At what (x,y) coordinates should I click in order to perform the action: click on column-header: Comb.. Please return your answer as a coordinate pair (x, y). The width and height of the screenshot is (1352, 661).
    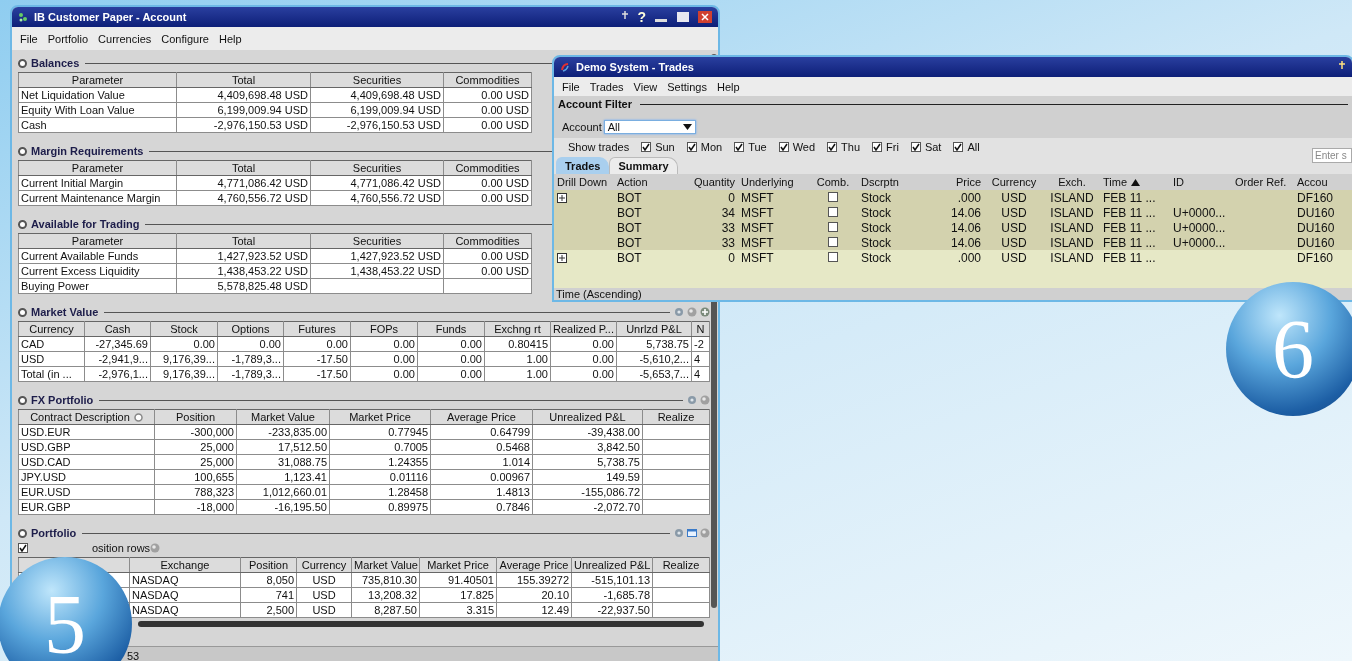
    Looking at the image, I should click on (833, 182).